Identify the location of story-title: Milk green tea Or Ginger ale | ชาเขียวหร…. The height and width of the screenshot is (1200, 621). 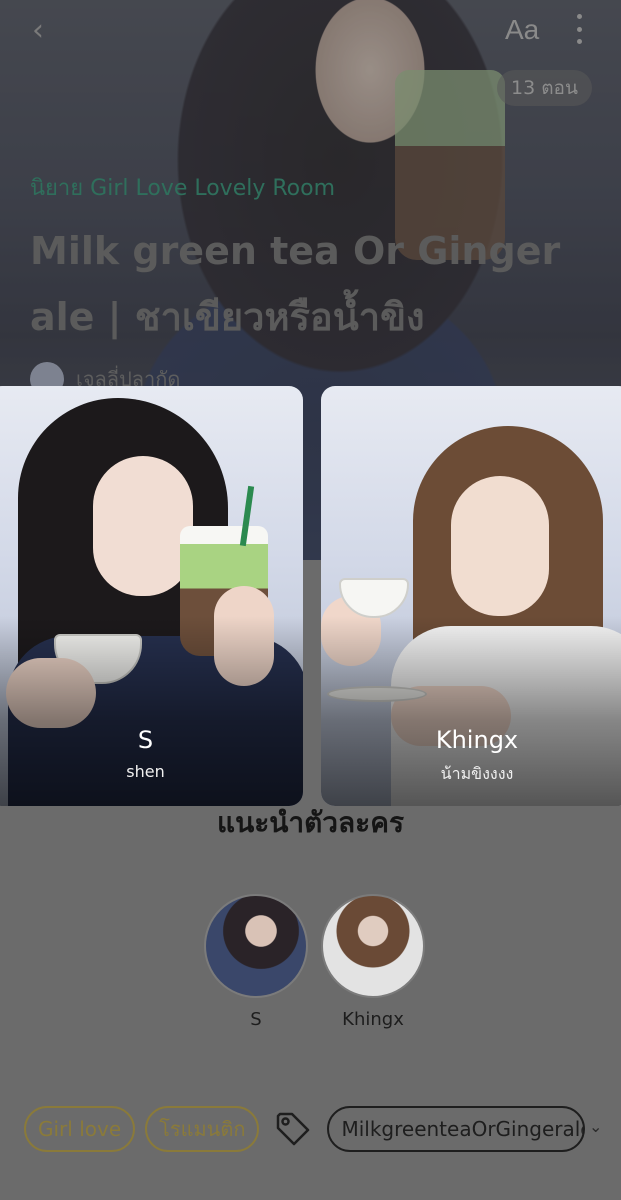
(300, 284).